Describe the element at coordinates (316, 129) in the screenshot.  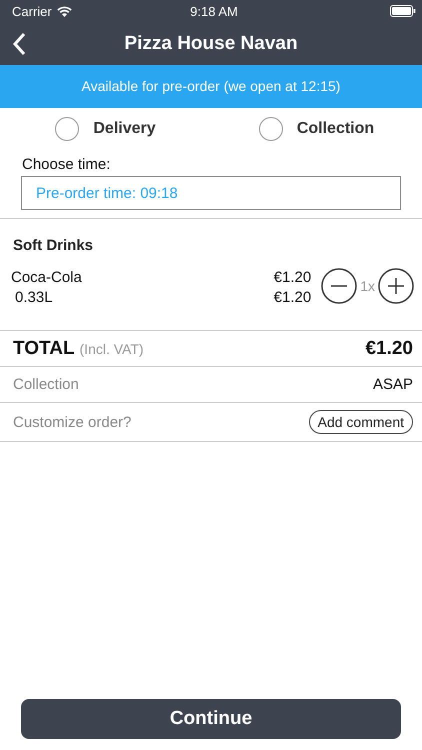
I see `order-type-option: Collection` at that location.